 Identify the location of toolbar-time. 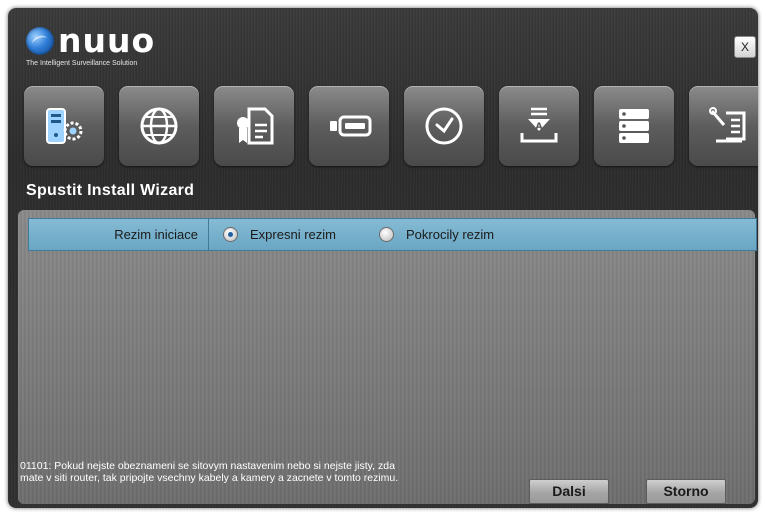
(444, 126).